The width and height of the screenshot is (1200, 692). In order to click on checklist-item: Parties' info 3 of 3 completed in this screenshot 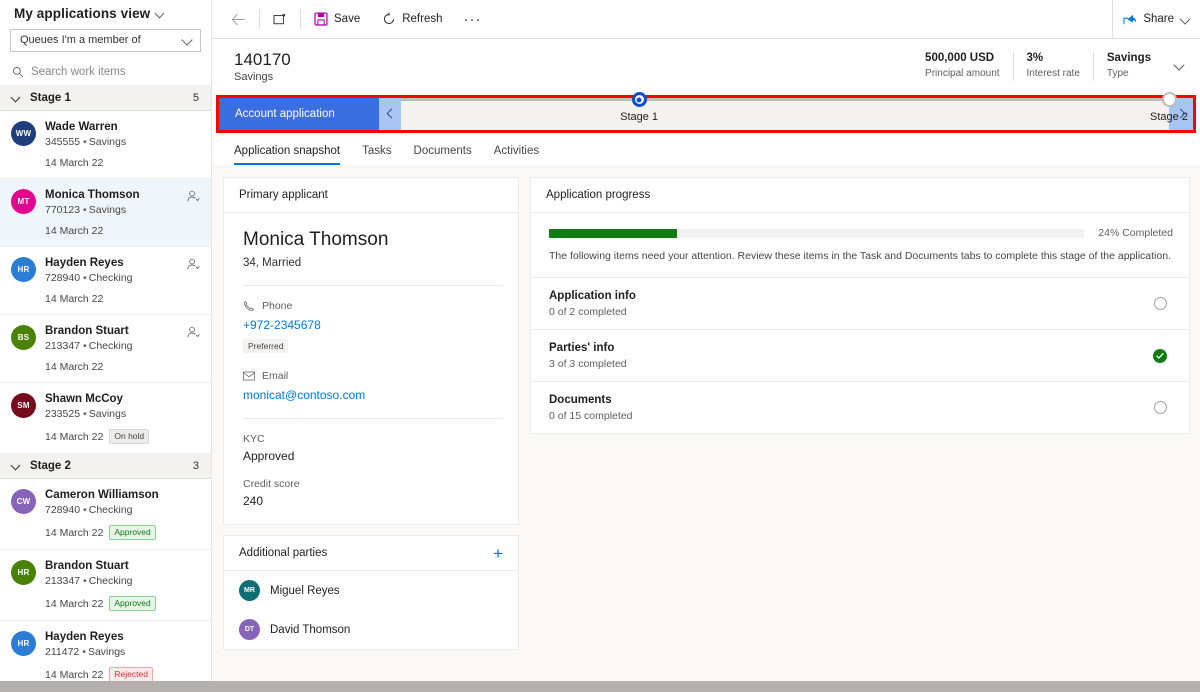, I will do `click(860, 355)`.